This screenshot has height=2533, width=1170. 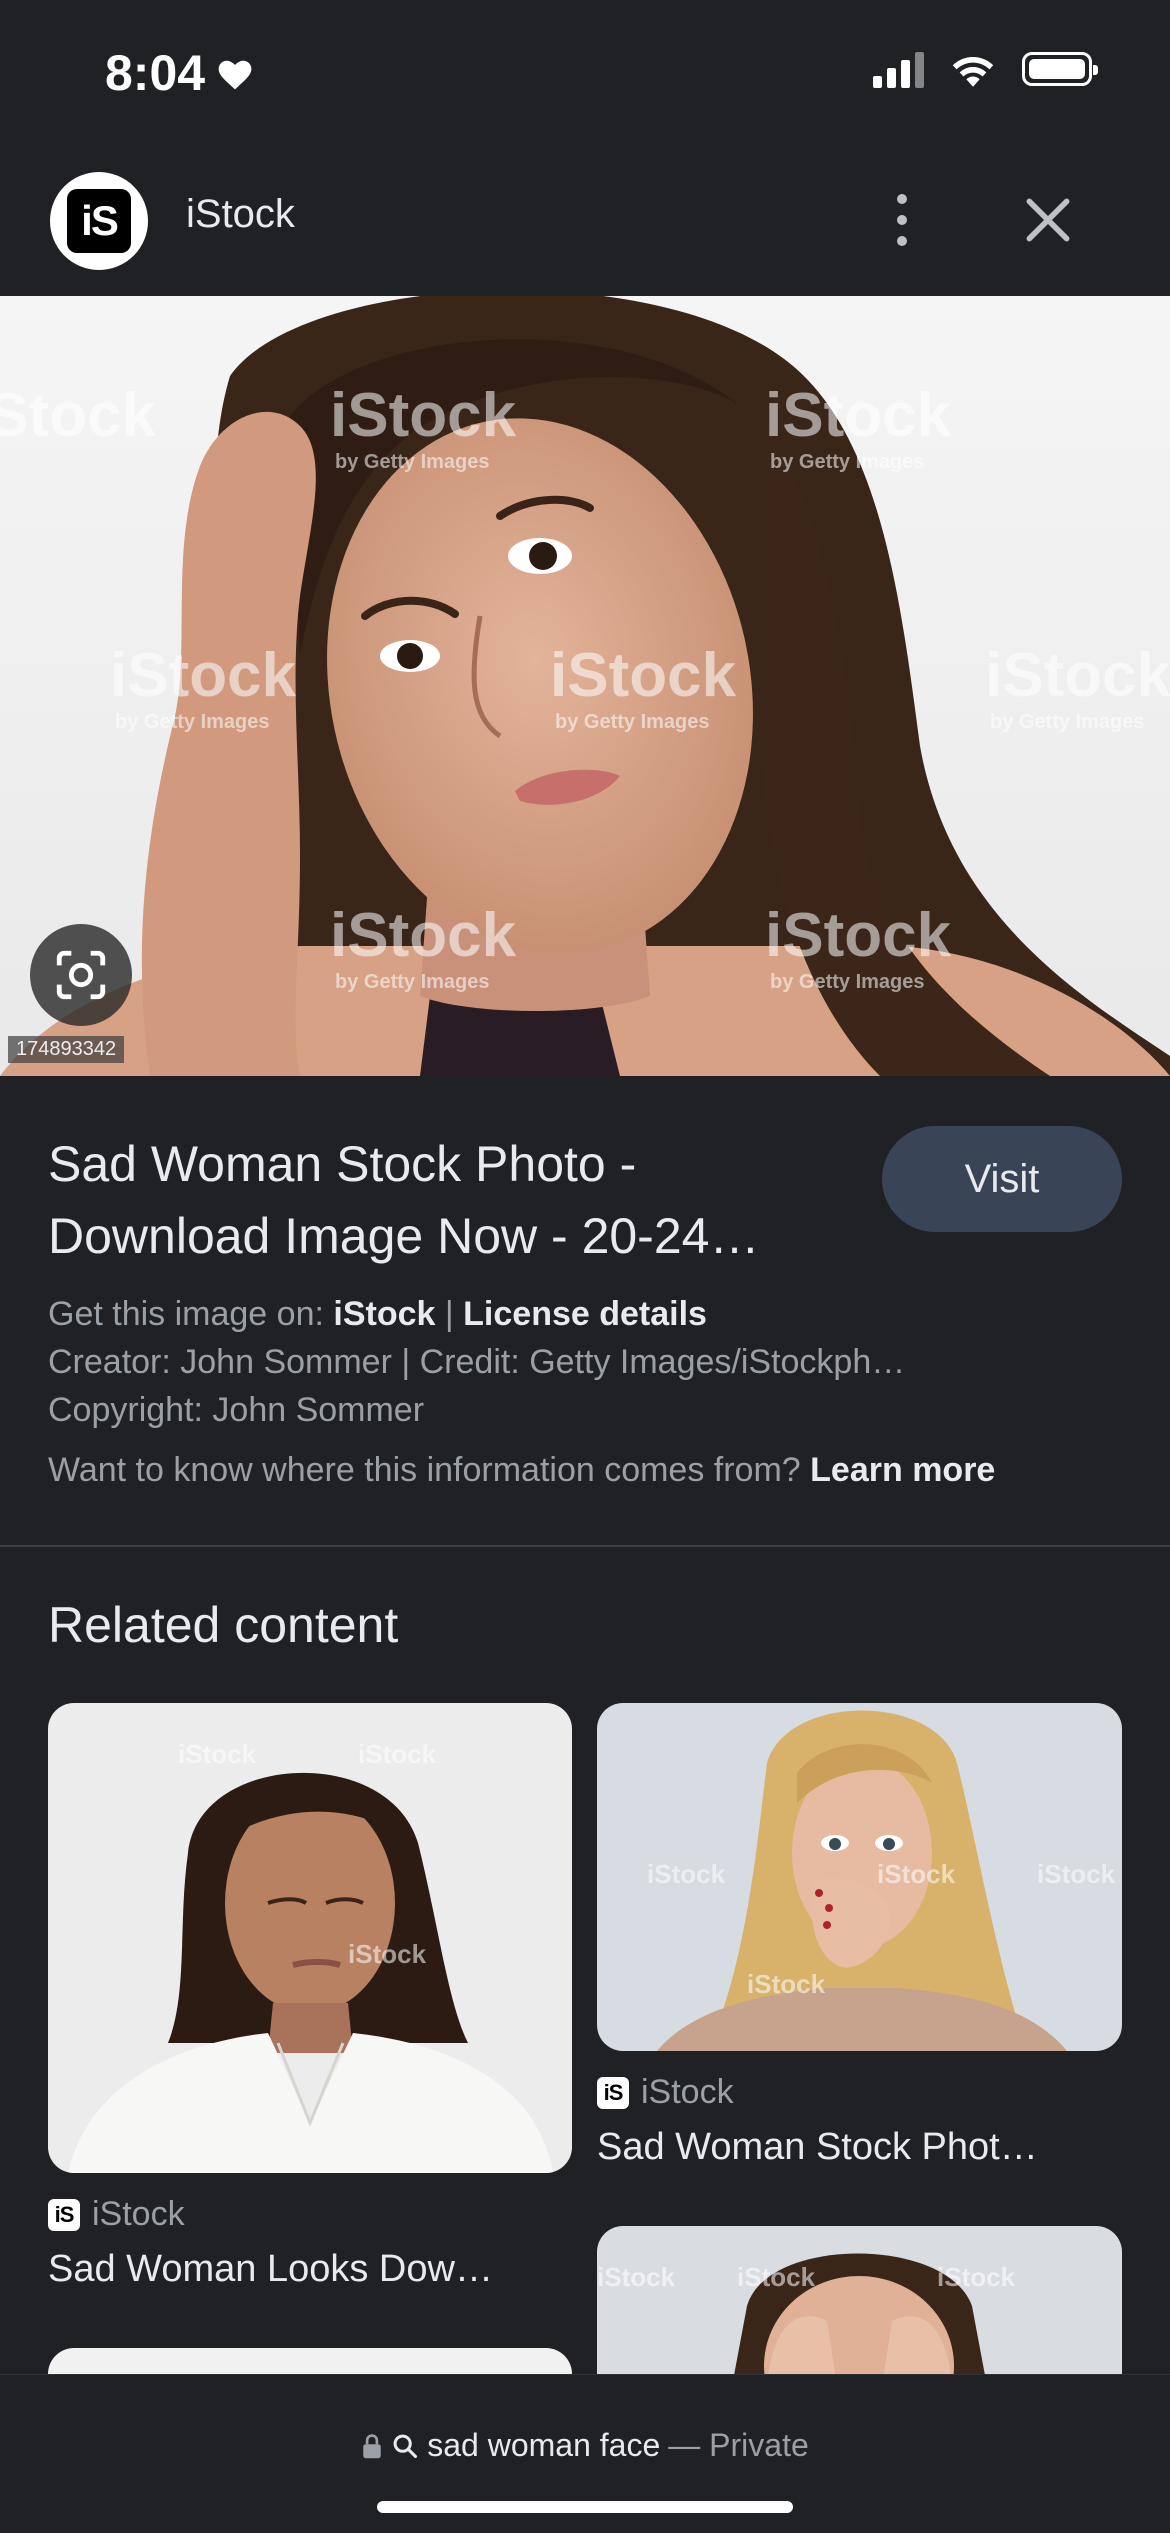 I want to click on viewer-header: iS iStock, so click(x=585, y=223).